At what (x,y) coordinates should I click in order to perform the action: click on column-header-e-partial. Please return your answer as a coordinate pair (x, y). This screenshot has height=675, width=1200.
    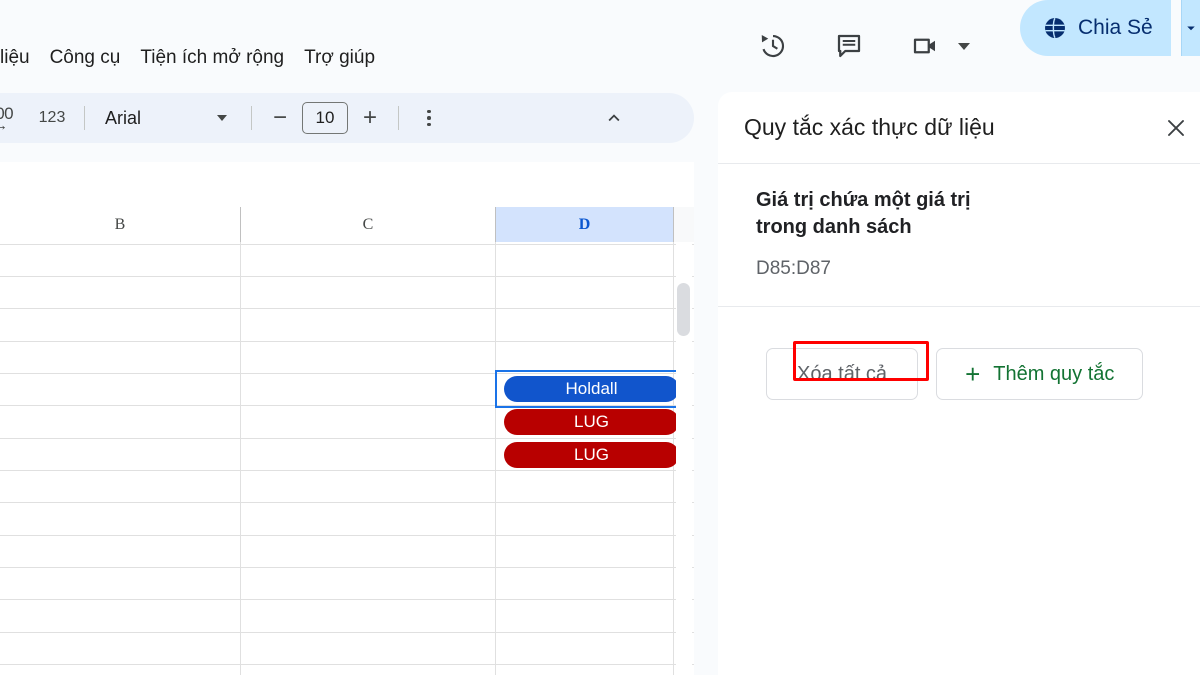
    Looking at the image, I should click on (684, 224).